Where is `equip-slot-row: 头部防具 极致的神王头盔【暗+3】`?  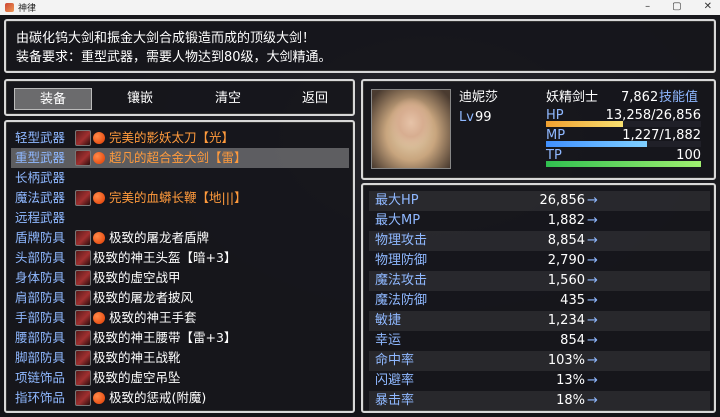
equip-slot-row: 头部防具 极致的神王头盔【暗+3】 is located at coordinates (180, 258).